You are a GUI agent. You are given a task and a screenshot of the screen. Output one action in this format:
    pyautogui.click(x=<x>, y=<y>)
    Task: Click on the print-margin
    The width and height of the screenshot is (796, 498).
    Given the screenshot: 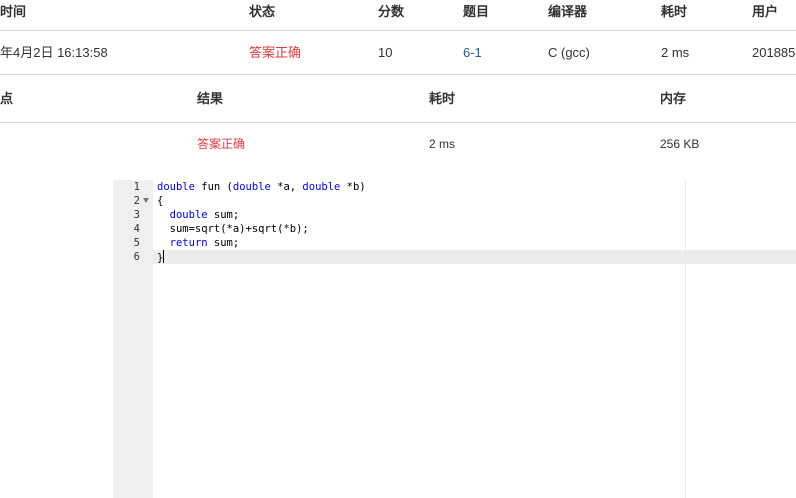 What is the action you would take?
    pyautogui.click(x=685, y=339)
    